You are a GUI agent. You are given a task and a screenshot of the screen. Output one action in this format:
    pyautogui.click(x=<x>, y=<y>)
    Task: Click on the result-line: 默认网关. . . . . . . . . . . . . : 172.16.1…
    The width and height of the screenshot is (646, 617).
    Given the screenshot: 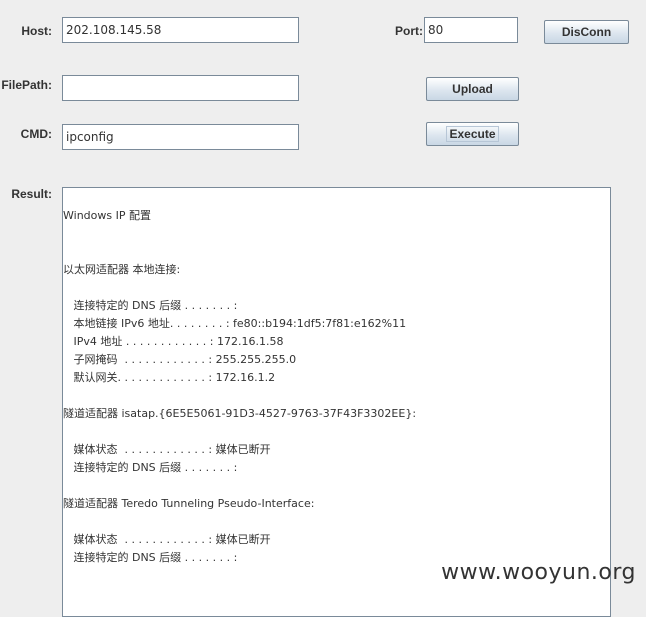 What is the action you would take?
    pyautogui.click(x=169, y=377)
    